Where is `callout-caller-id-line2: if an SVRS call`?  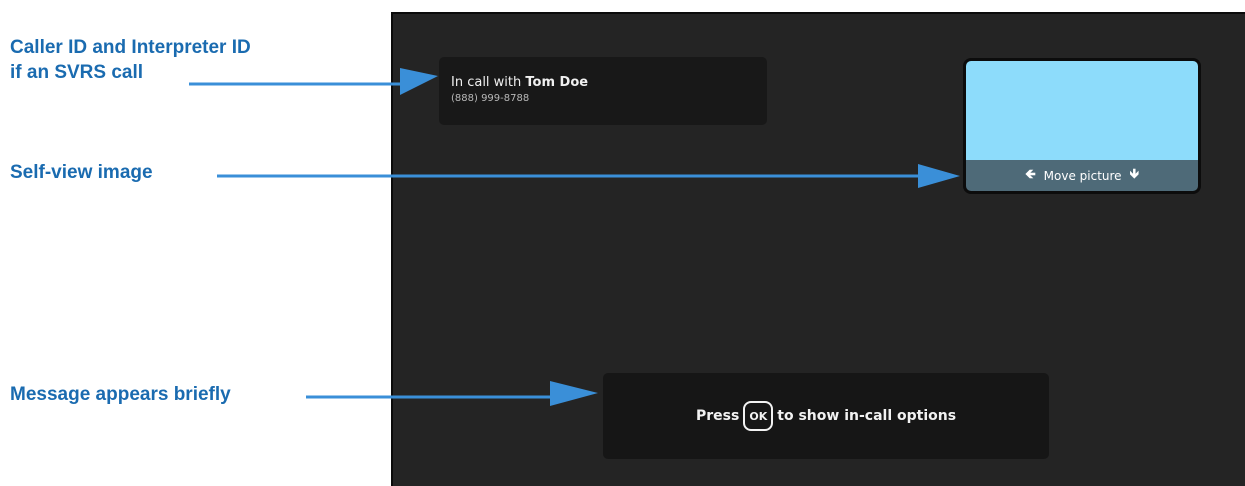
callout-caller-id-line2: if an SVRS call is located at coordinates (77, 72).